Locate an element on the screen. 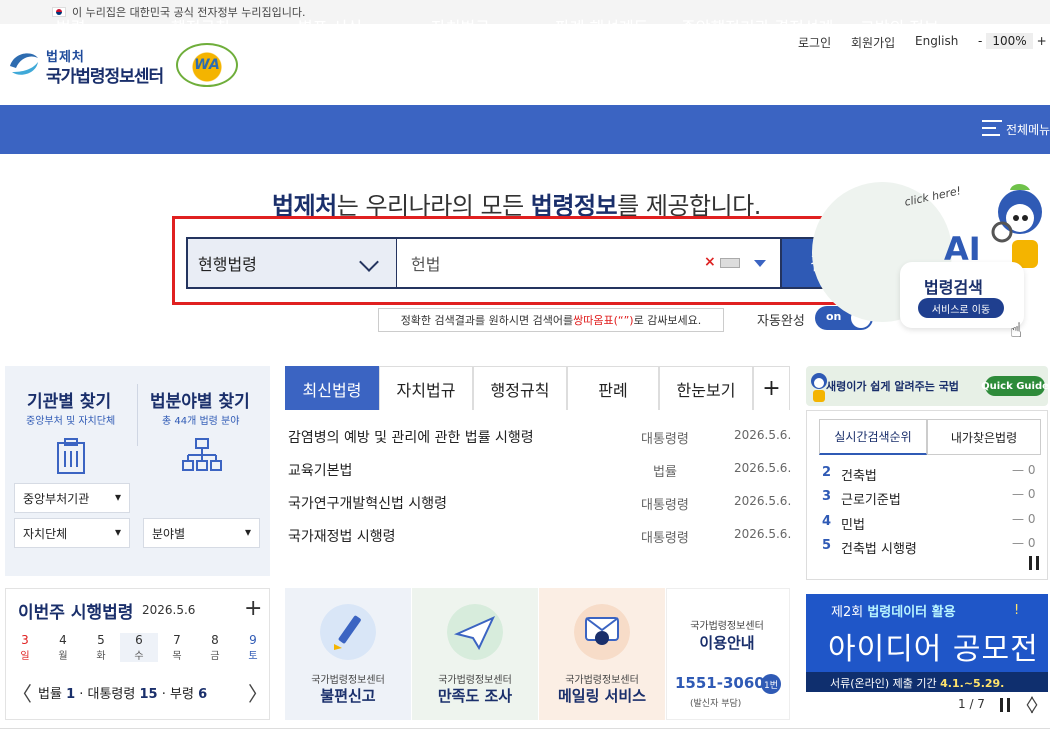 This screenshot has height=738, width=1050. tab-overview: 한눈보기 is located at coordinates (706, 388).